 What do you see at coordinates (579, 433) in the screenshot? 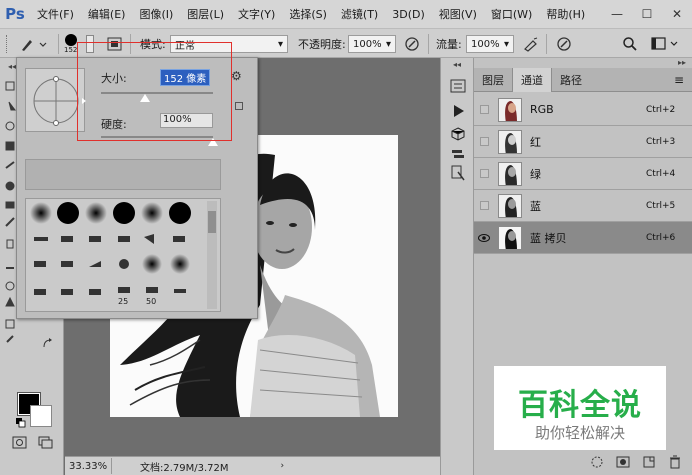
I see `watermark-subtitle: 助你轻松解决` at bounding box center [579, 433].